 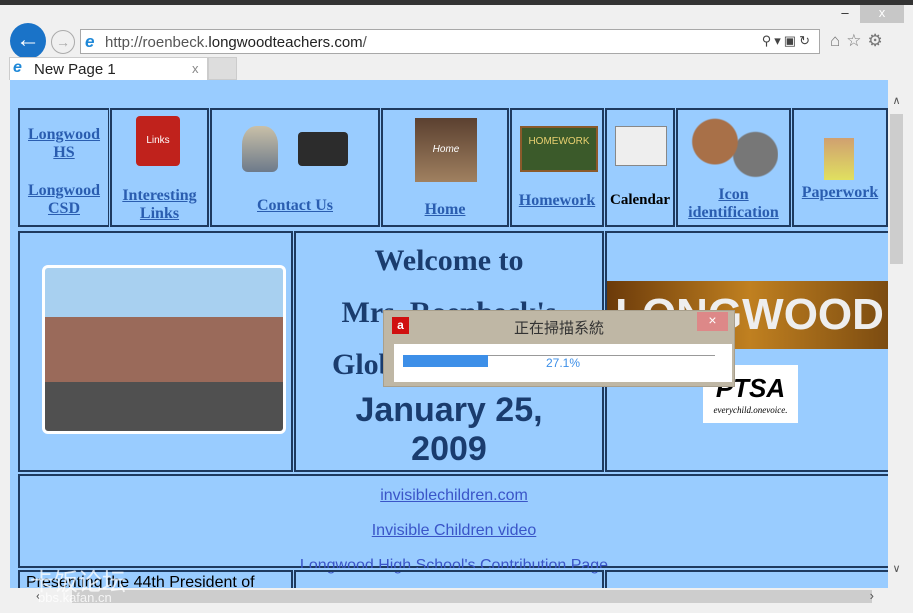 I want to click on tab-title: New Page 1, so click(x=75, y=69).